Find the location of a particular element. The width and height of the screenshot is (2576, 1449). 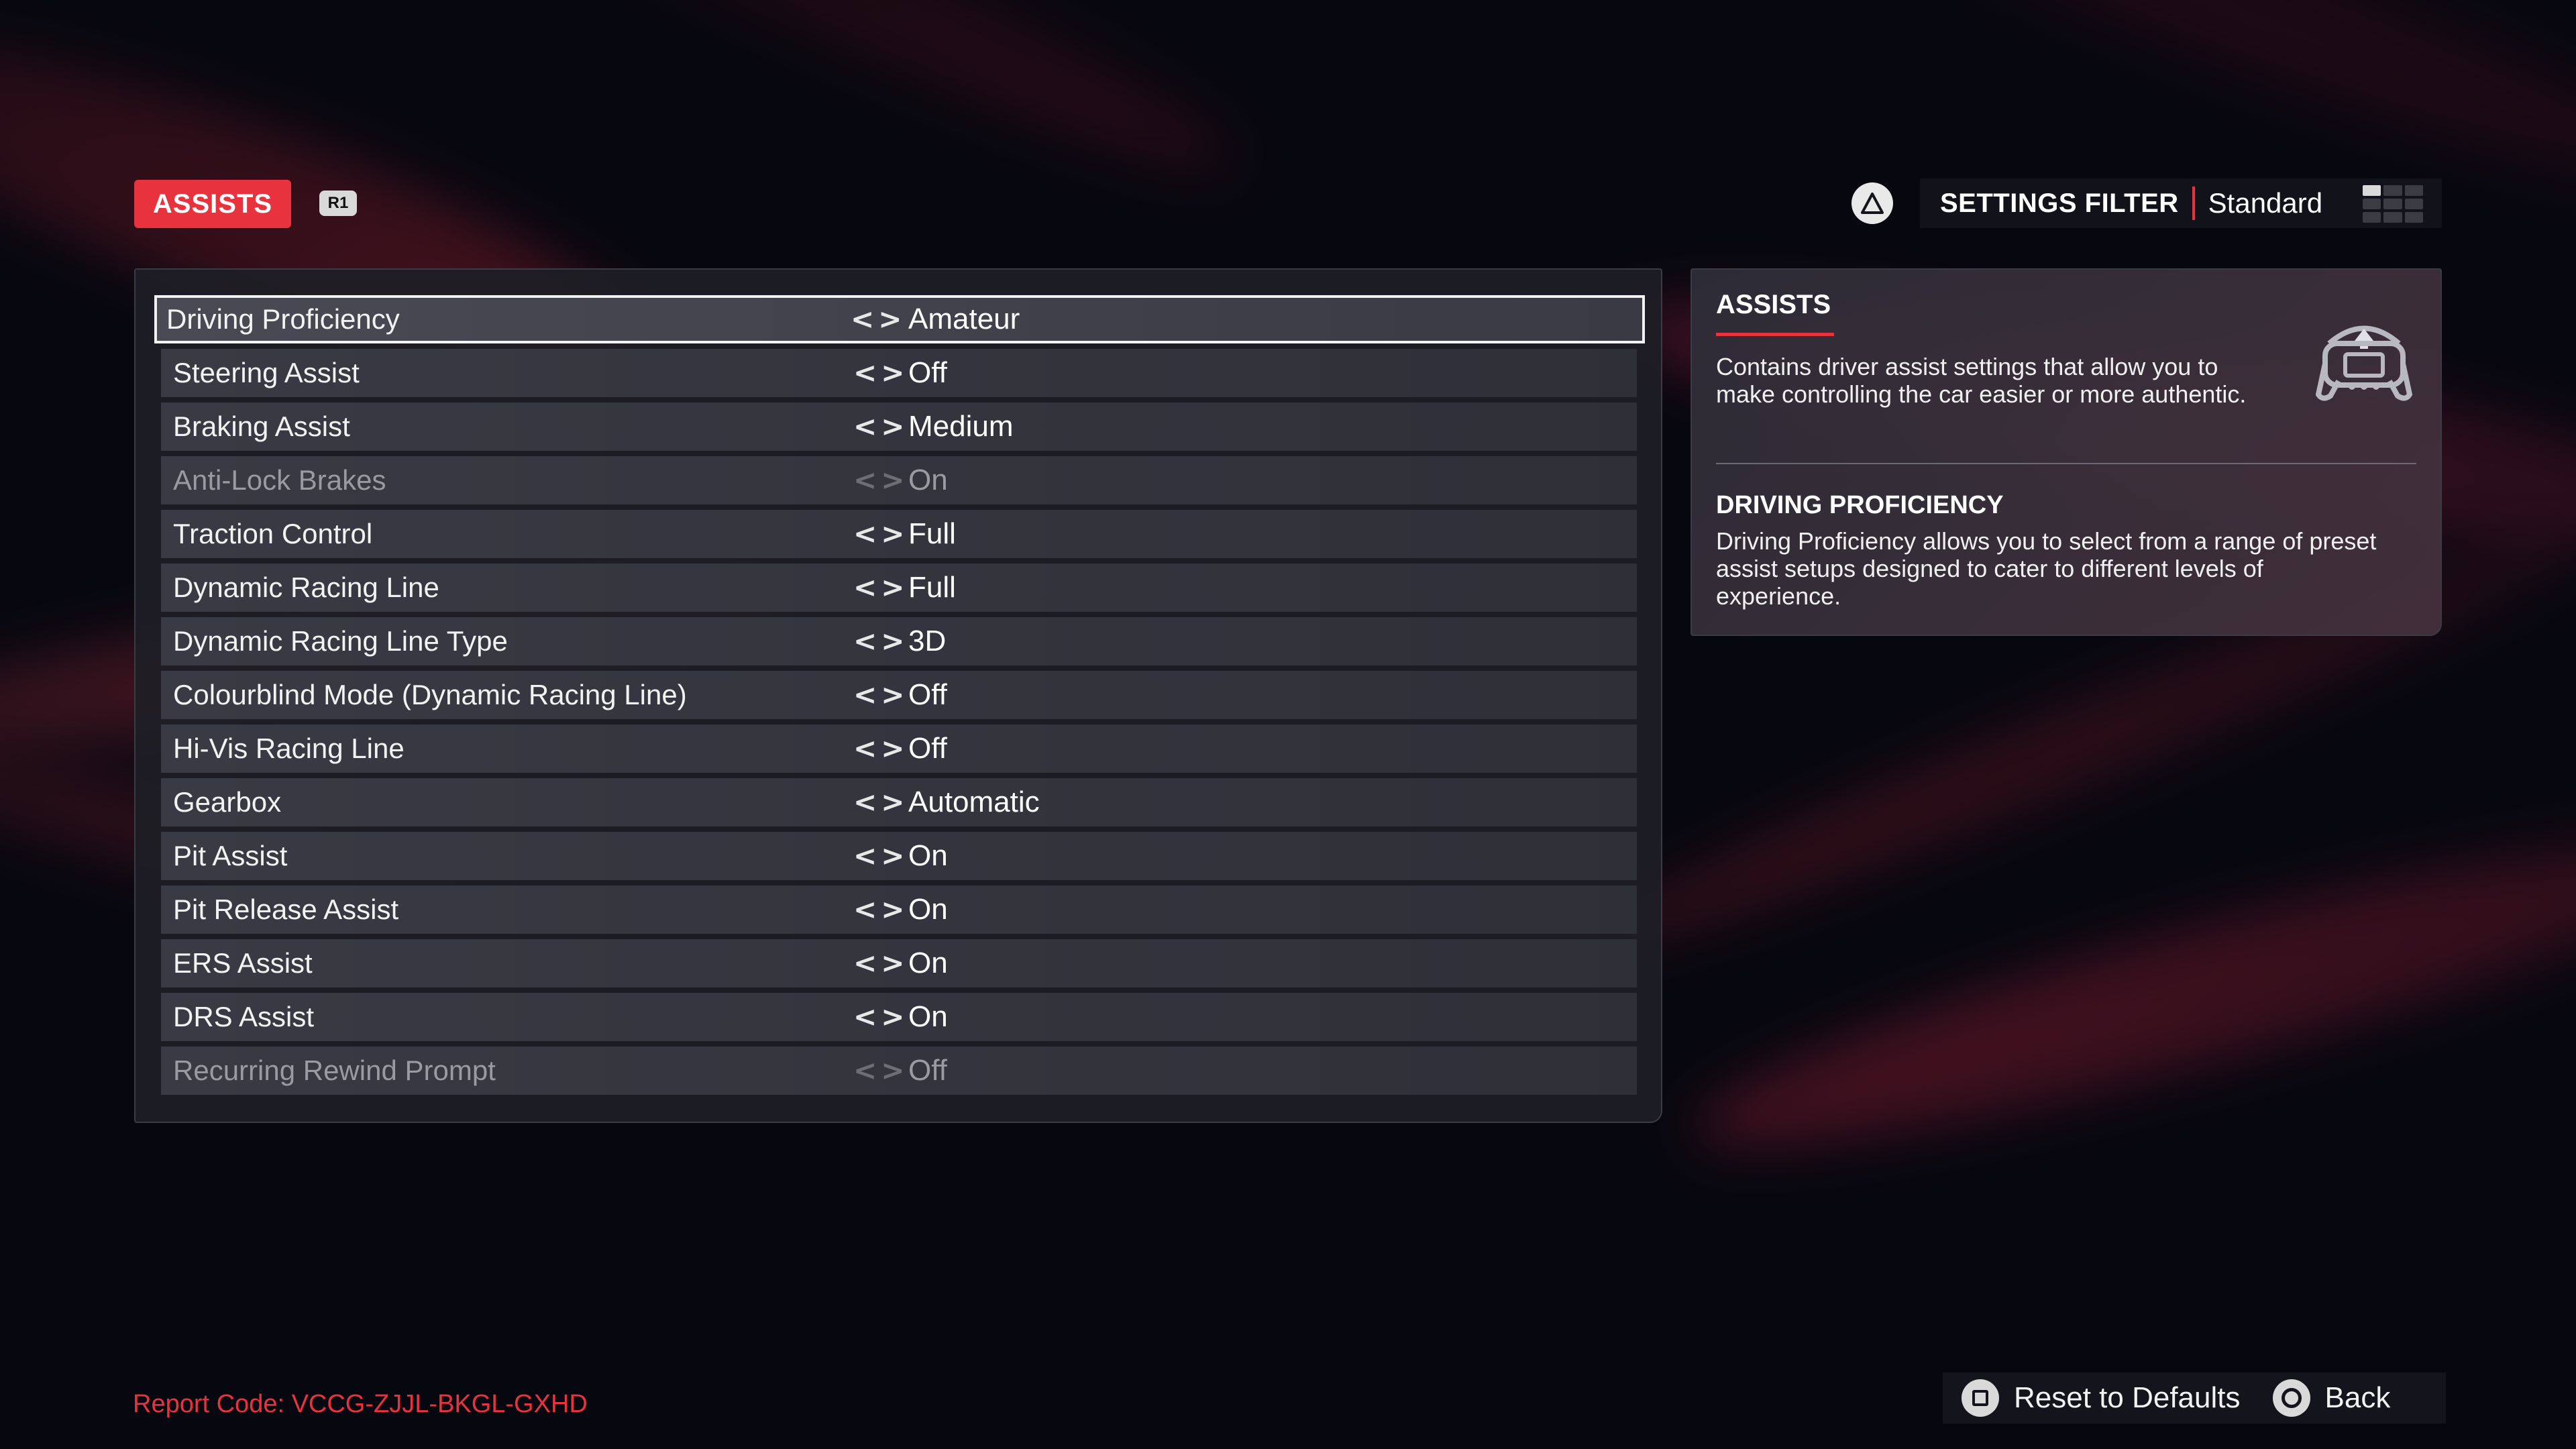

setting-row: ERS Assist < > On is located at coordinates (899, 963).